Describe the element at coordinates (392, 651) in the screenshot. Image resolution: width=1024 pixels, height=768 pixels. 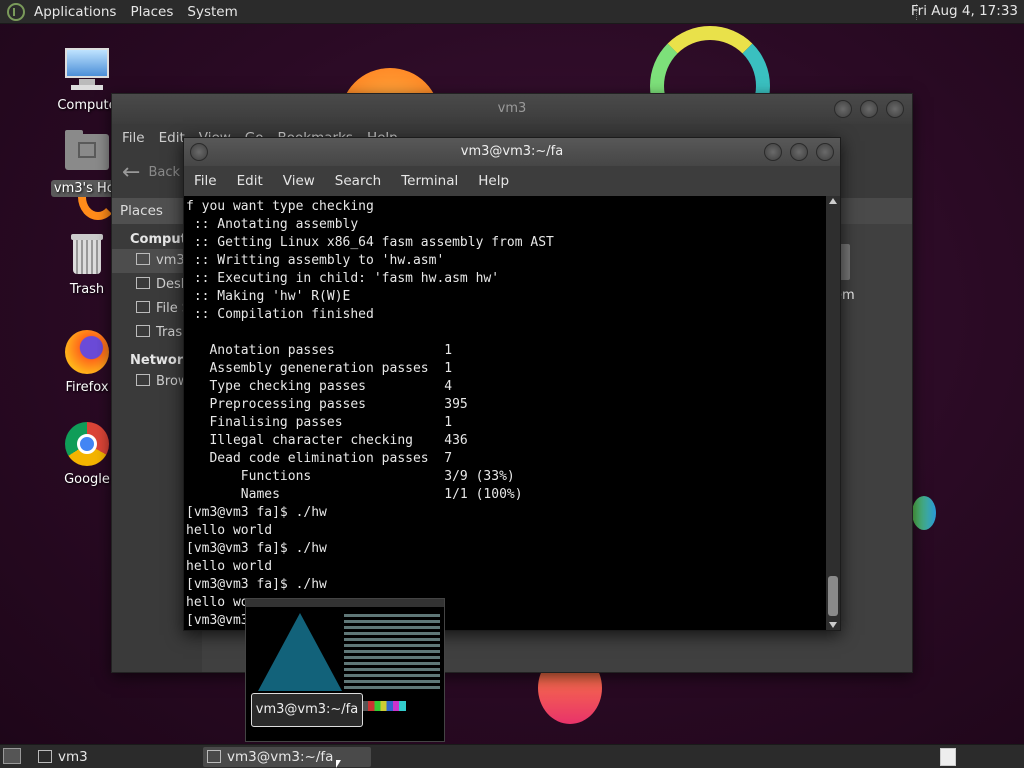
I see `preview-info-text` at that location.